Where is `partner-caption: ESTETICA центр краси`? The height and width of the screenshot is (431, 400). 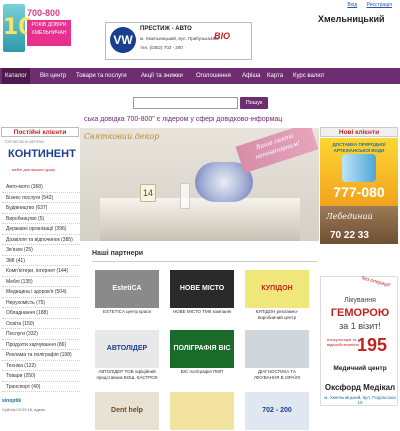
partner-caption: ESTETICA центр краси is located at coordinates (127, 312).